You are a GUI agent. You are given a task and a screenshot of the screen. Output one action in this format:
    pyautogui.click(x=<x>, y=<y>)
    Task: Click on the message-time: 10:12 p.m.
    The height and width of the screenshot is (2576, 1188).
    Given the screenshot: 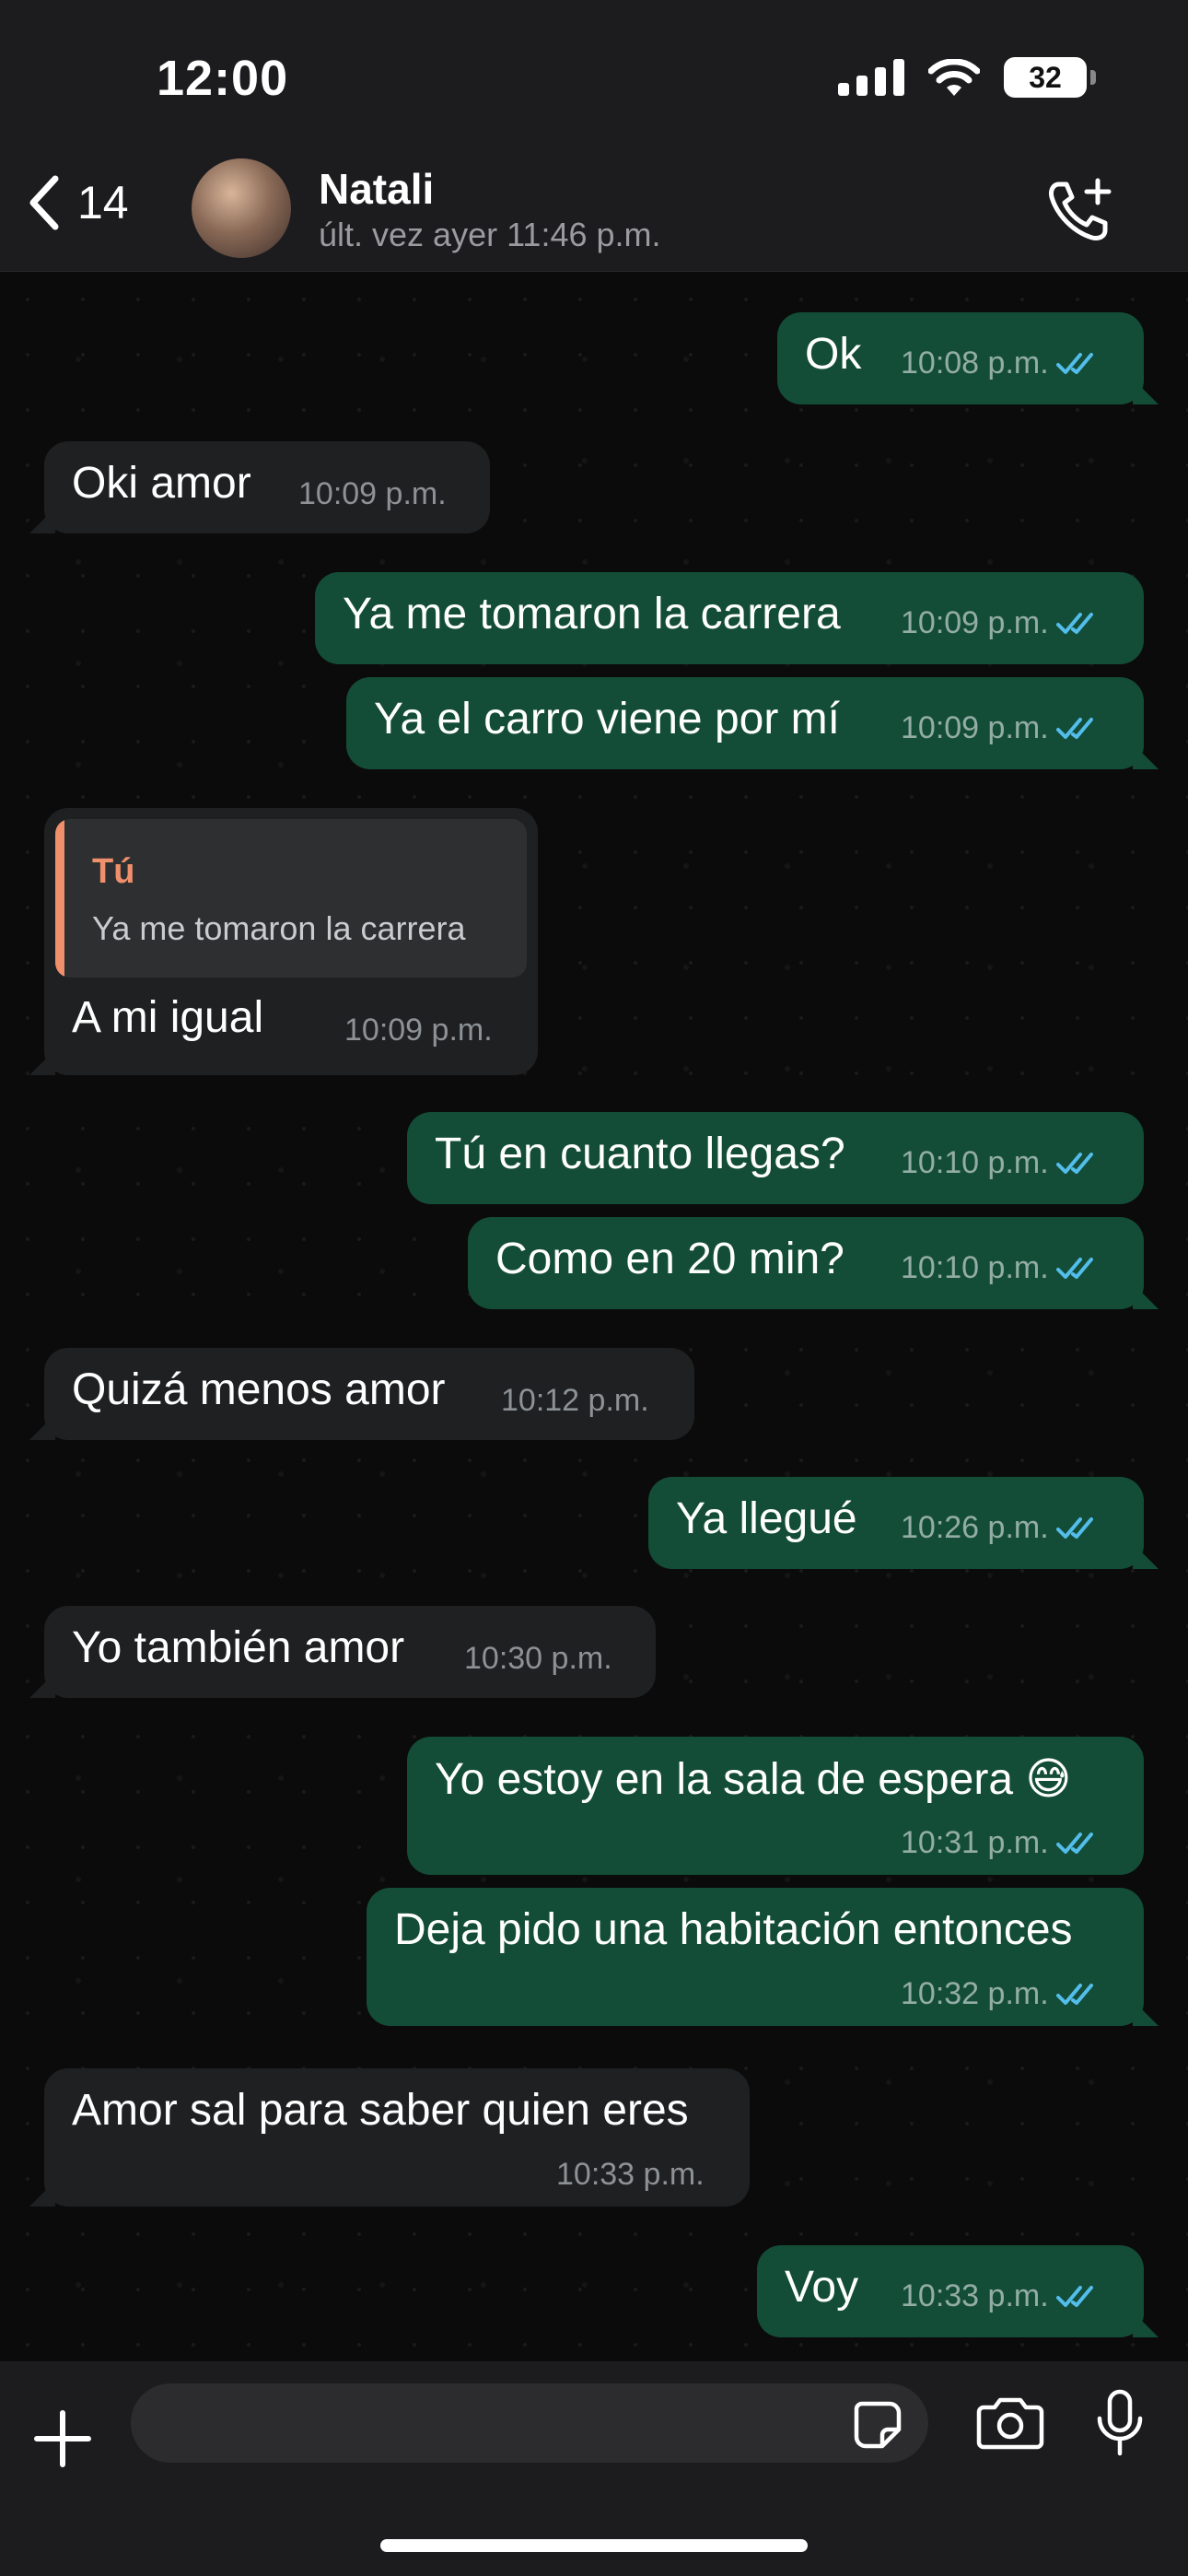 What is the action you would take?
    pyautogui.click(x=575, y=1400)
    